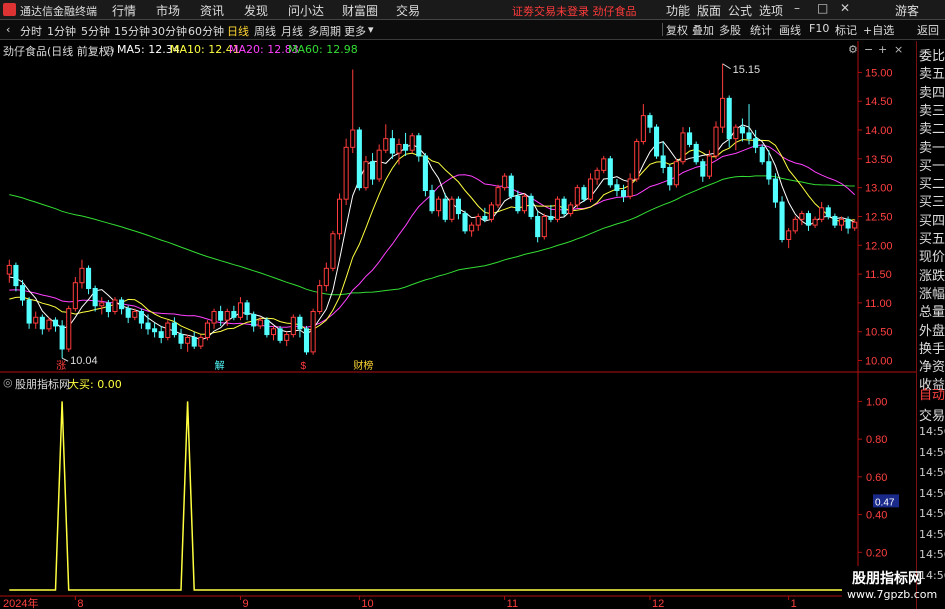  I want to click on more-chevron-icon: ▾, so click(371, 29).